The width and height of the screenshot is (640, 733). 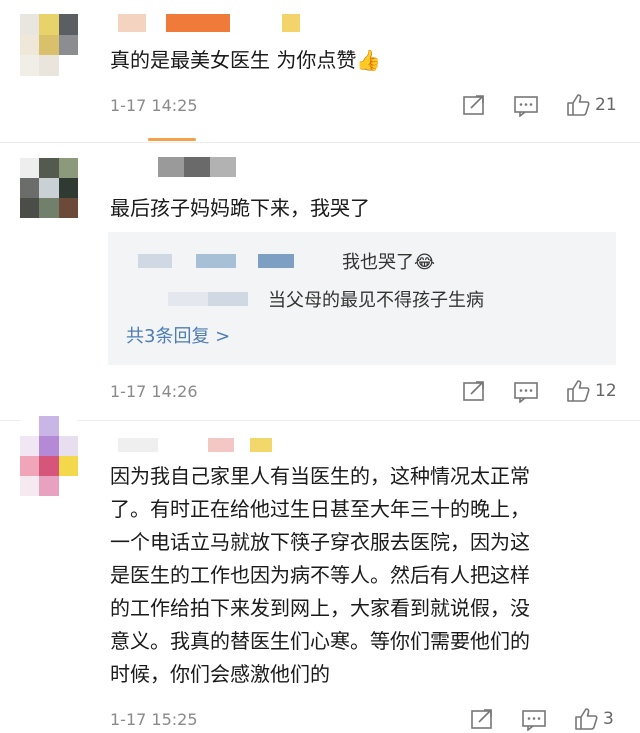 What do you see at coordinates (608, 719) in the screenshot?
I see `like-count: 3` at bounding box center [608, 719].